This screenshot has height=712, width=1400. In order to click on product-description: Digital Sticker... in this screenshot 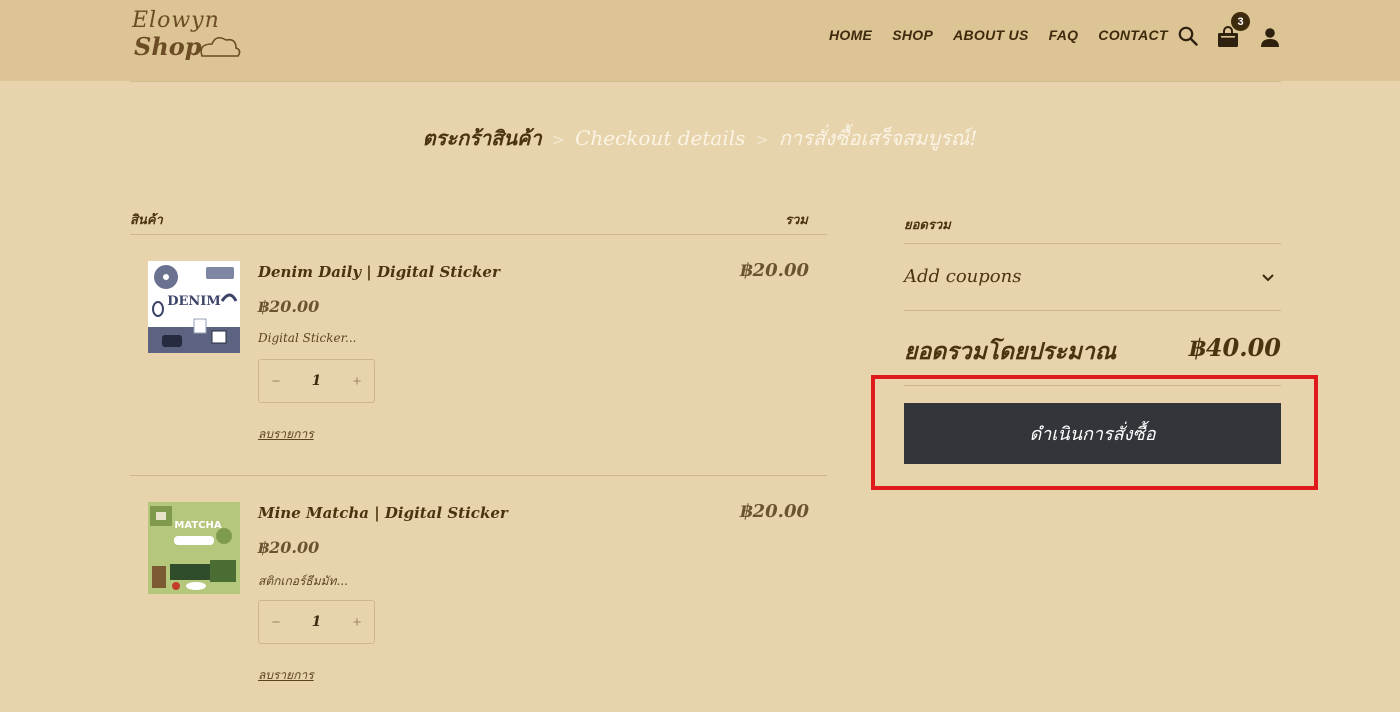, I will do `click(307, 338)`.